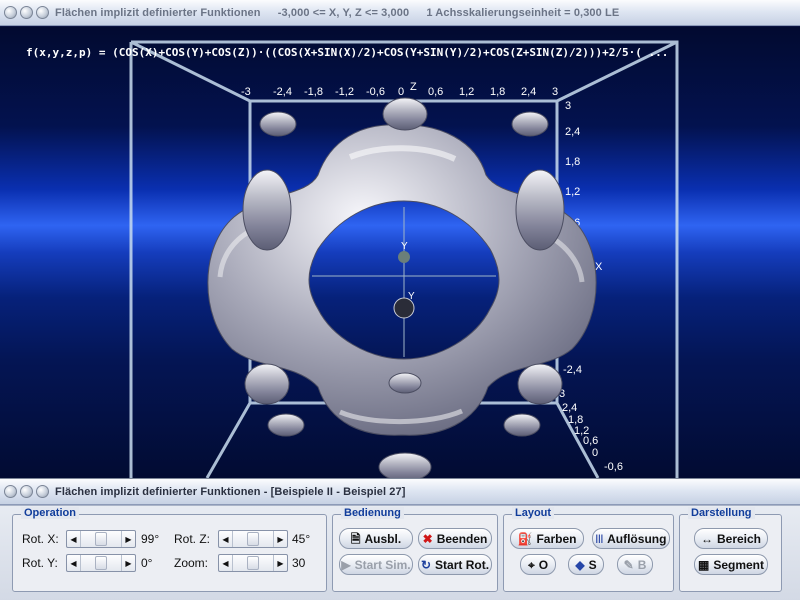 Image resolution: width=800 pixels, height=600 pixels. Describe the element at coordinates (543, 564) in the screenshot. I see `origin-label: O` at that location.